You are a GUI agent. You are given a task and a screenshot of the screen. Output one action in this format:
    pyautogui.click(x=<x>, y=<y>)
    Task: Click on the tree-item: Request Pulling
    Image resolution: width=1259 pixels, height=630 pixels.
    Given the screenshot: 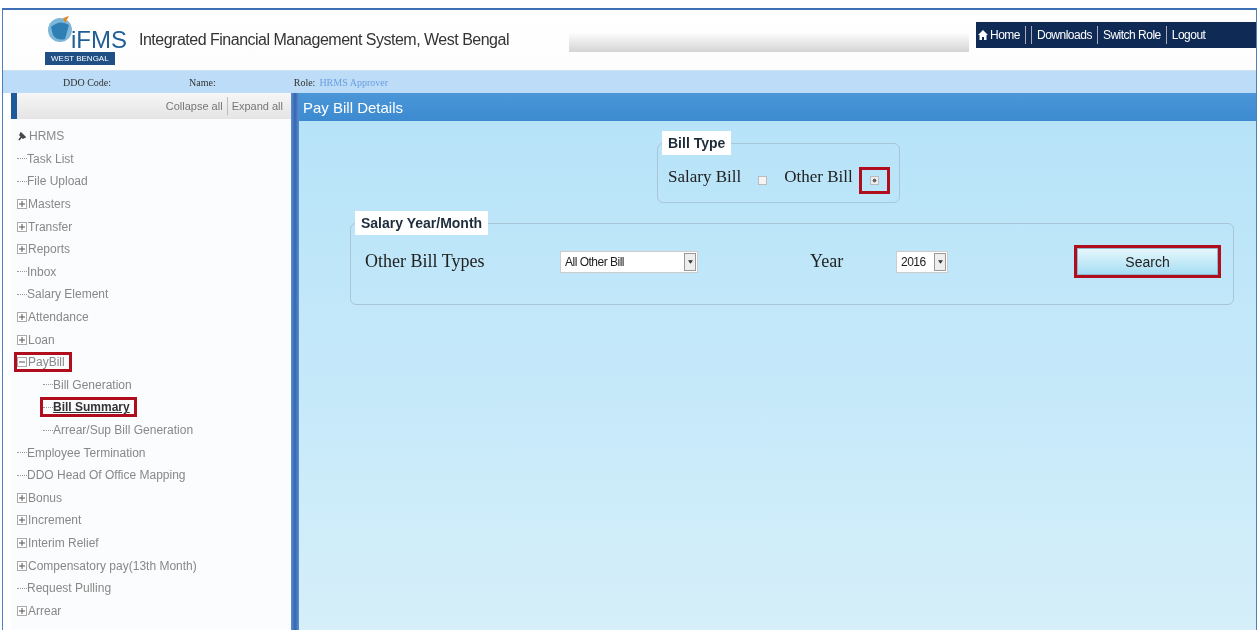 What is the action you would take?
    pyautogui.click(x=69, y=588)
    